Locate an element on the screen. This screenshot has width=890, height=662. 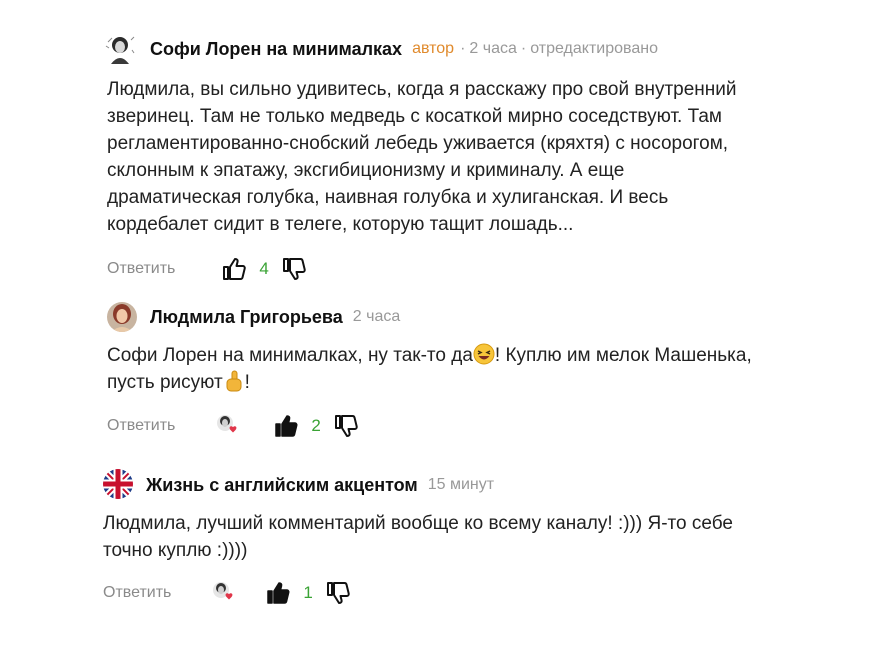
avatar-ludmila is located at coordinates (122, 317).